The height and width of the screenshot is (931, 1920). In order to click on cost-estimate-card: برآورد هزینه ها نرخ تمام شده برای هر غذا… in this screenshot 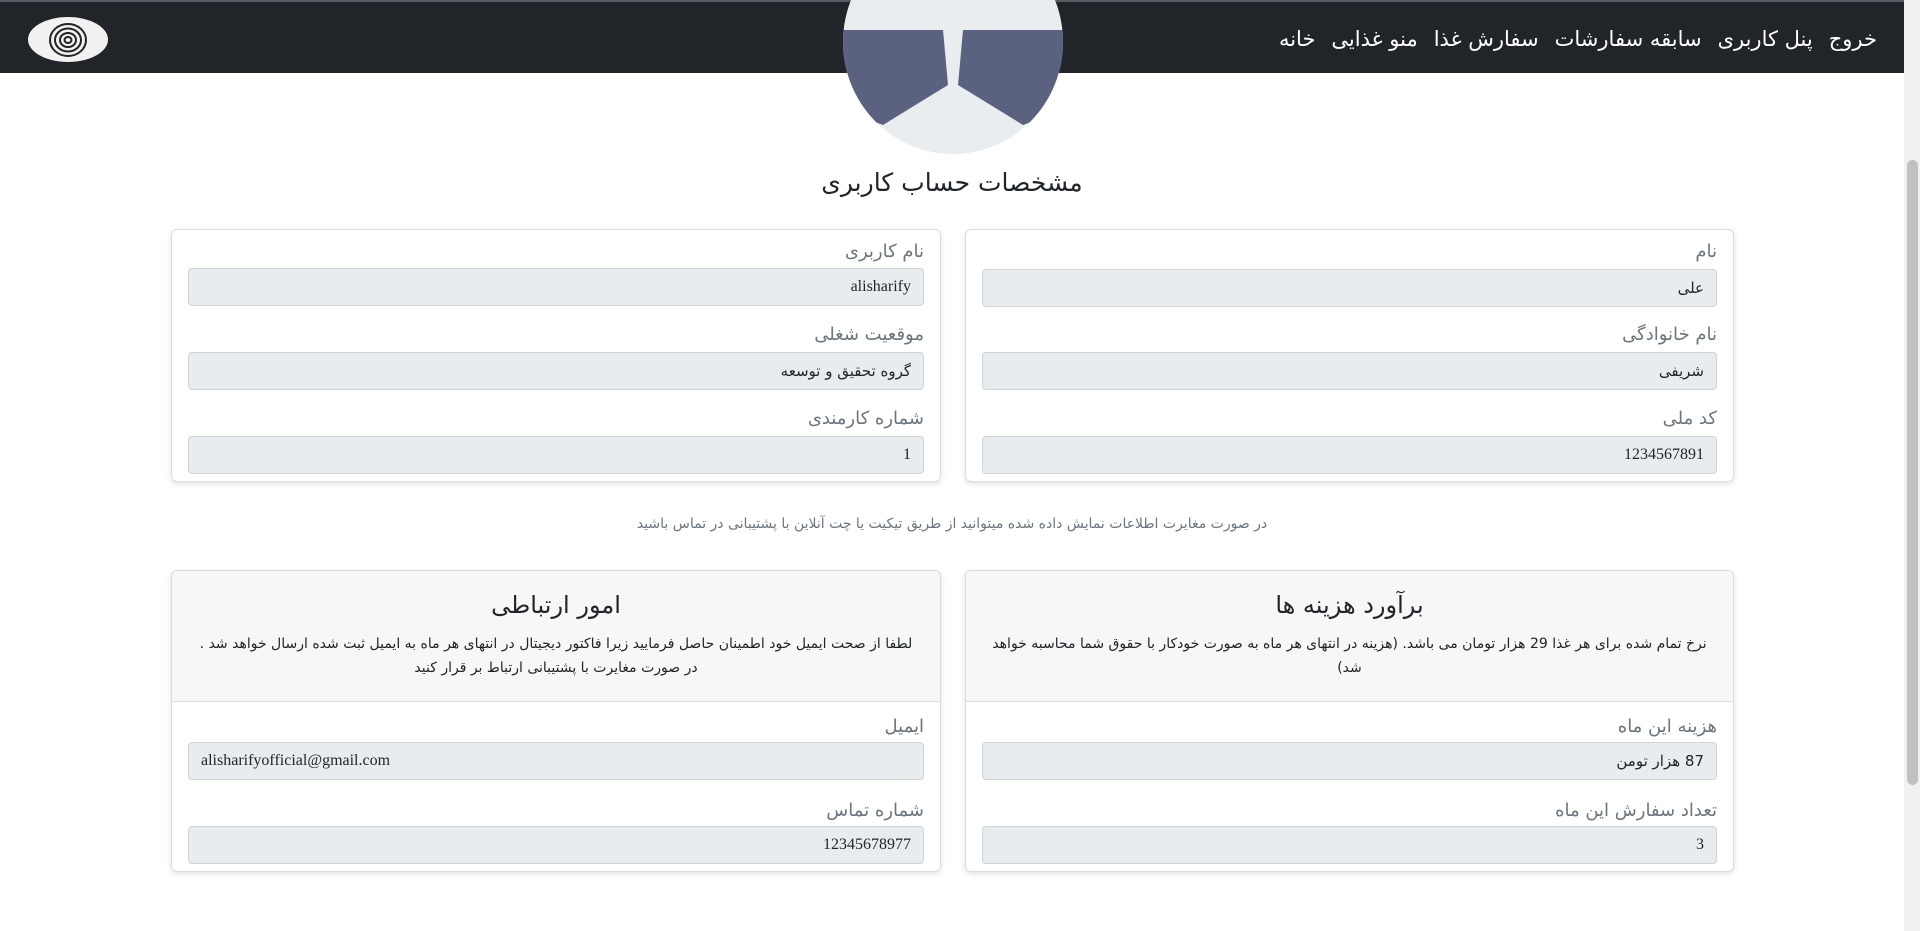, I will do `click(1349, 721)`.